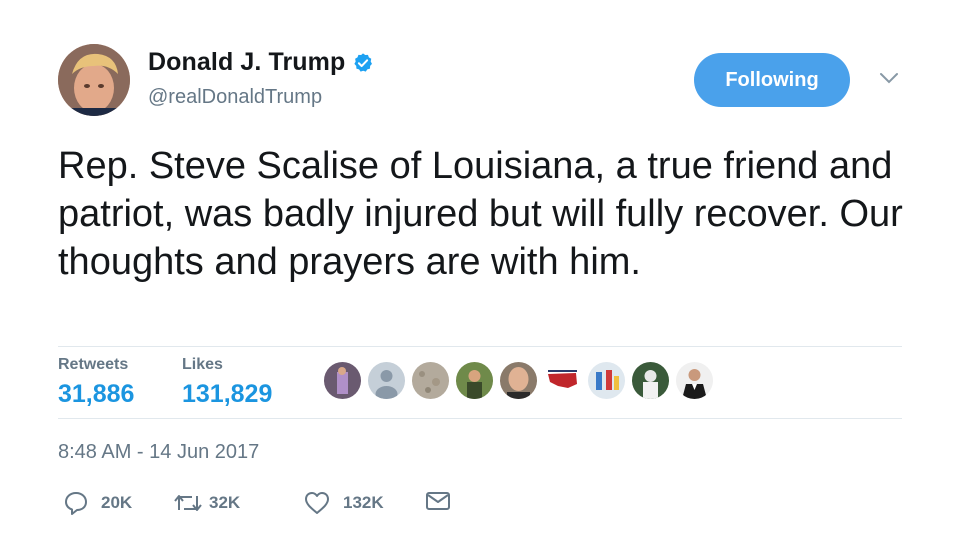  I want to click on retweets-count: 31,886, so click(96, 394).